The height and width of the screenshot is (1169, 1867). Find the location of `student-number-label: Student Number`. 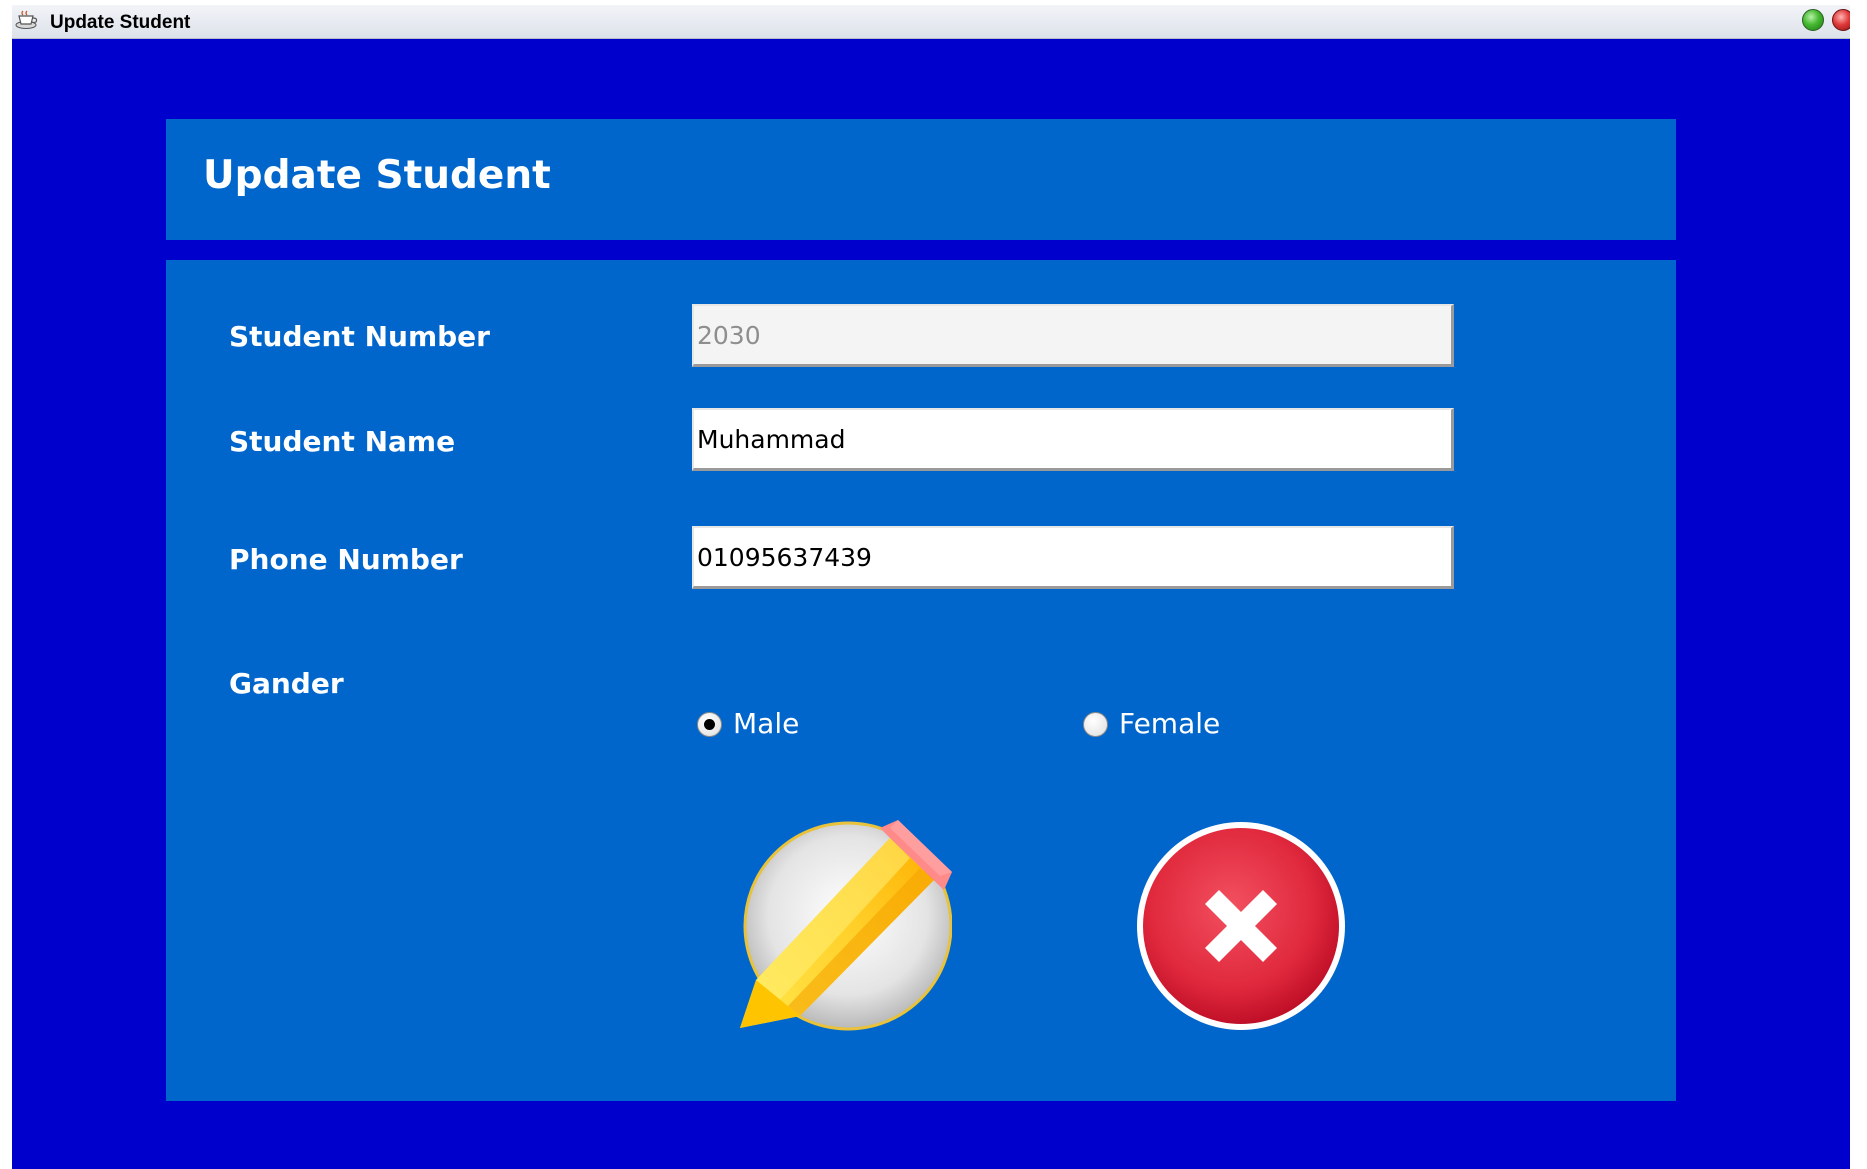

student-number-label: Student Number is located at coordinates (359, 336).